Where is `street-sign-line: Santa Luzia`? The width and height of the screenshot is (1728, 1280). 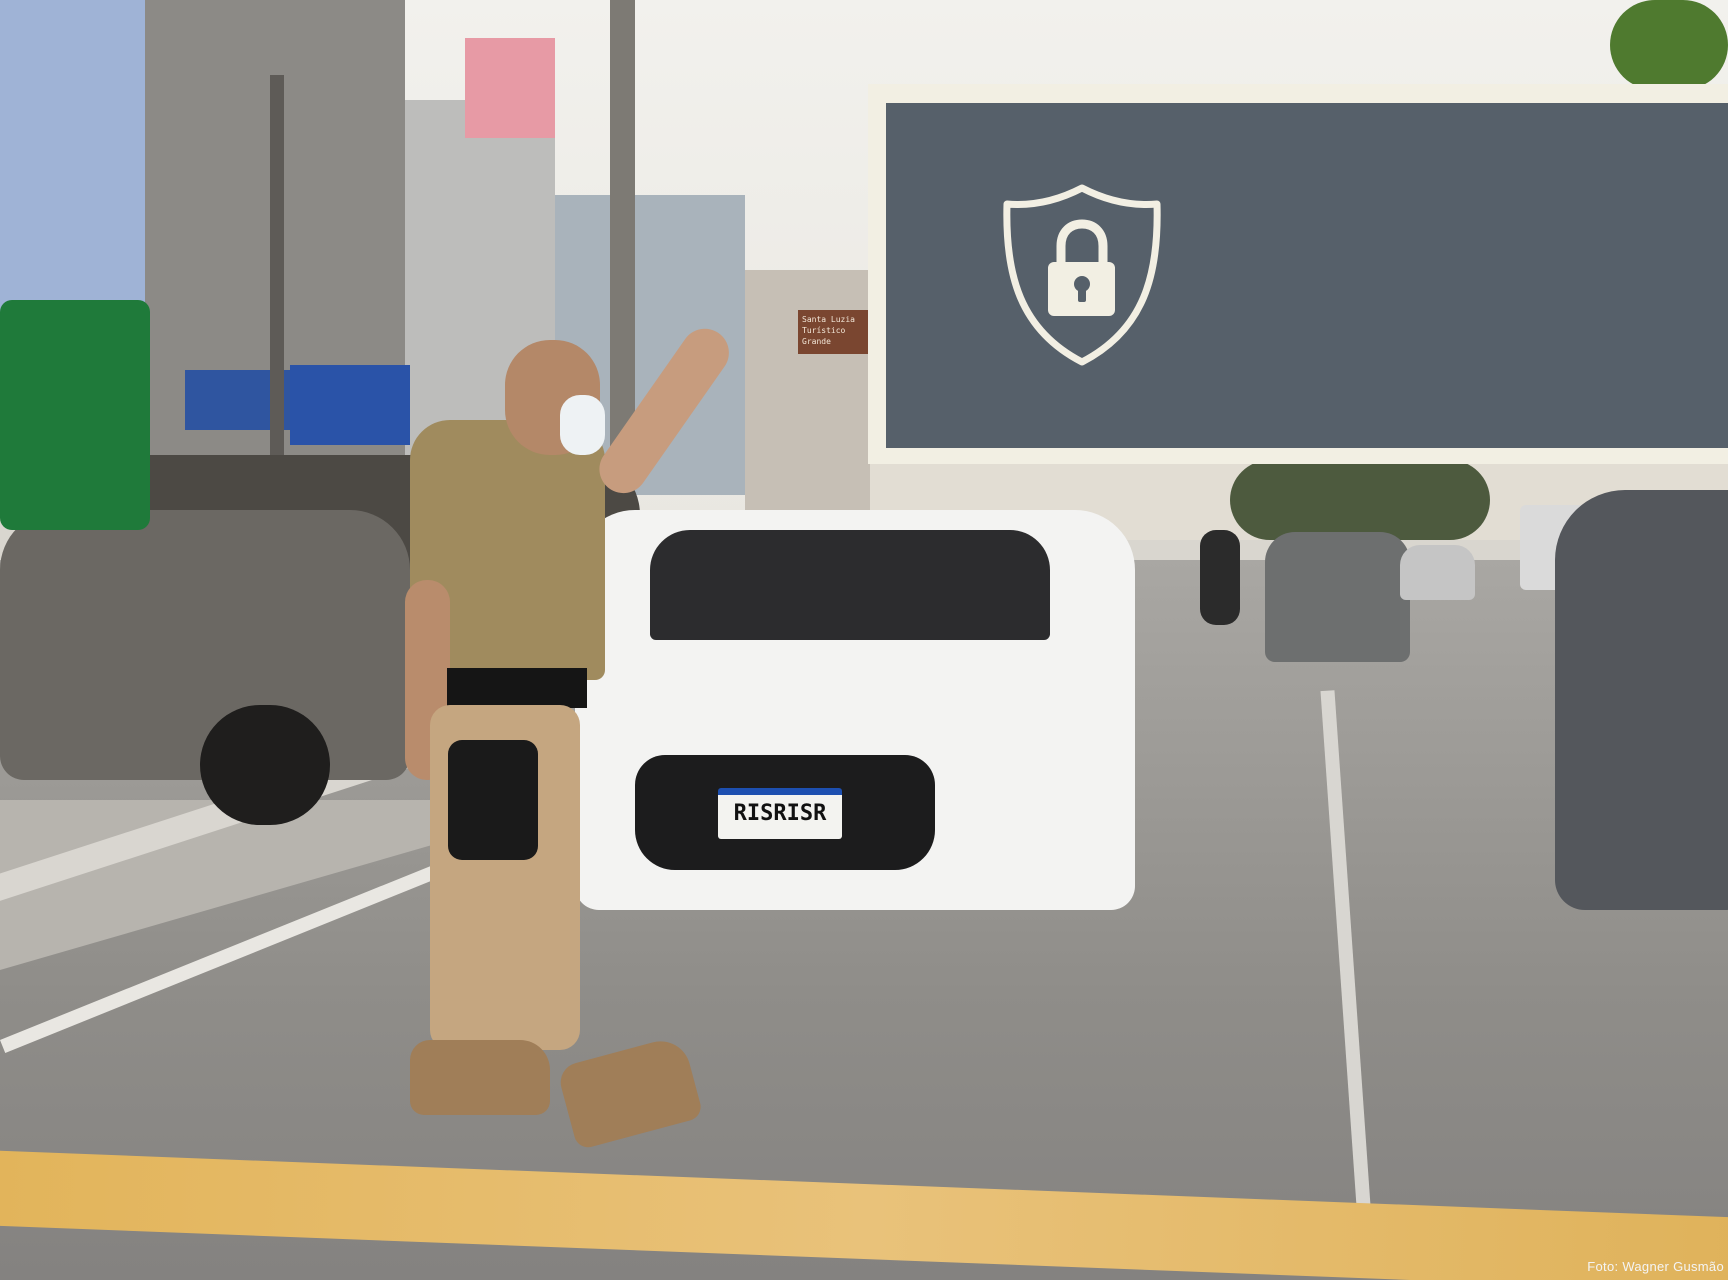
street-sign-line: Santa Luzia is located at coordinates (828, 319).